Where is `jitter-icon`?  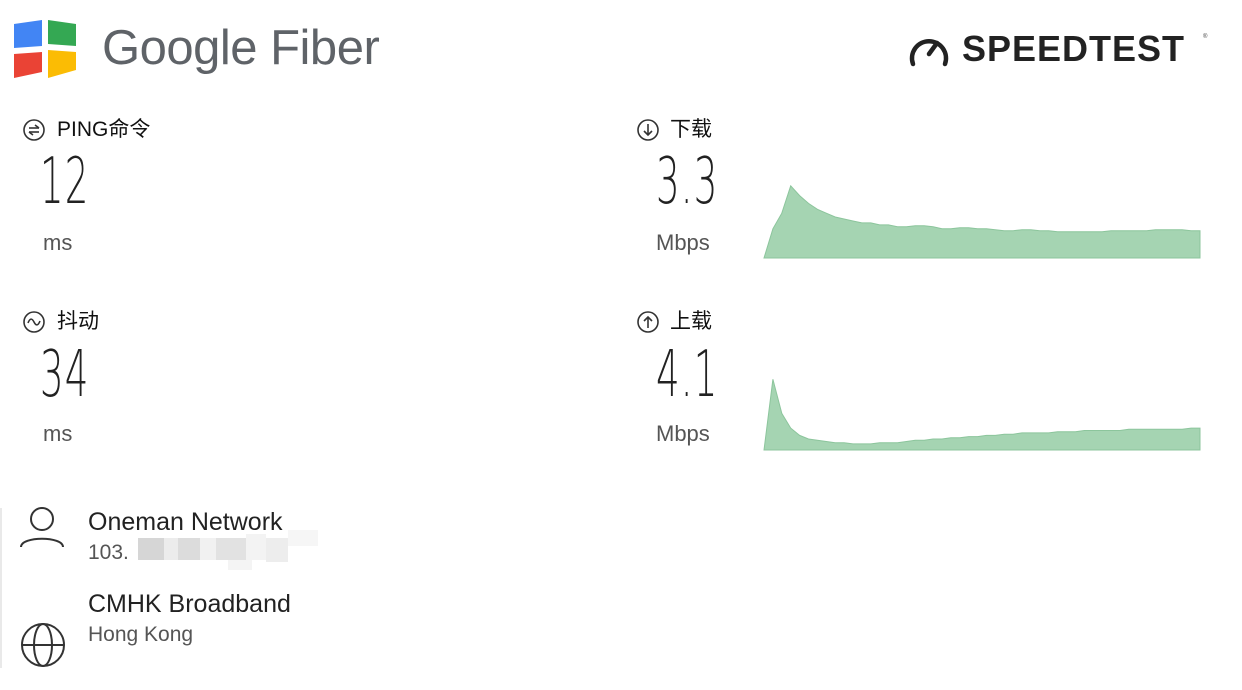
jitter-icon is located at coordinates (34, 322).